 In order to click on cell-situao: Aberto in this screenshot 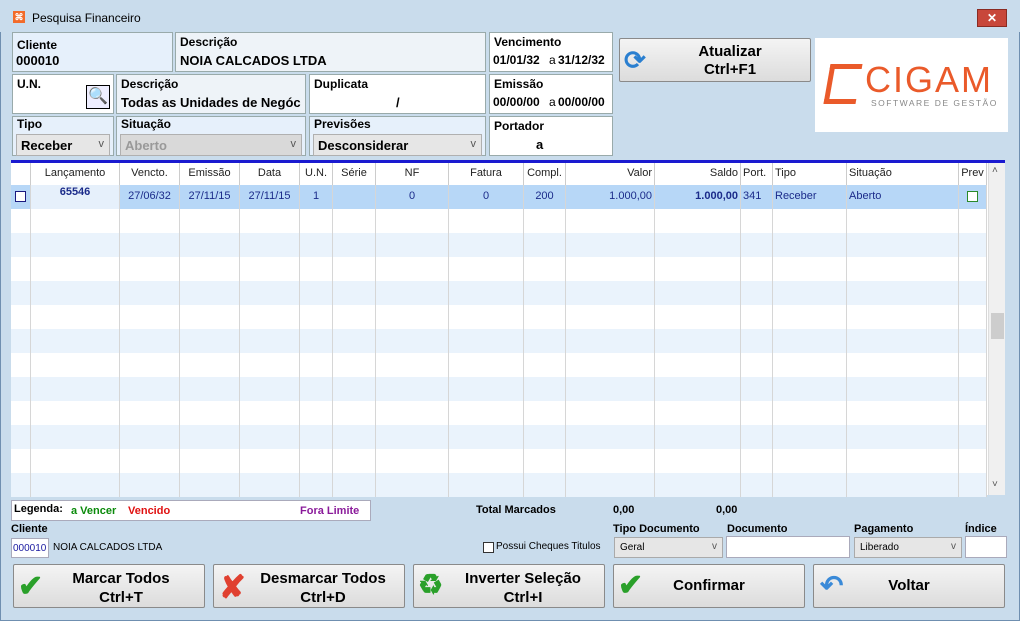, I will do `click(903, 197)`.